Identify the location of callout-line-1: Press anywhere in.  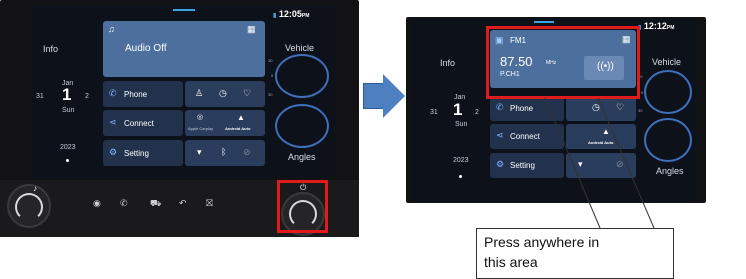
(542, 242).